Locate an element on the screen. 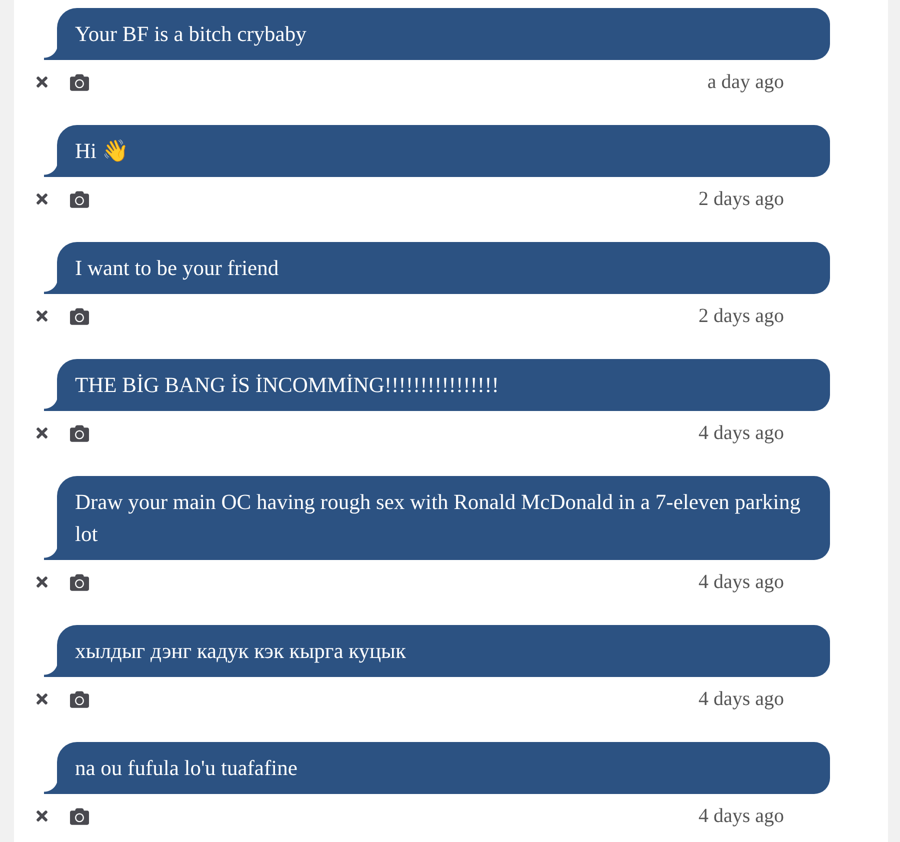 The image size is (900, 842). message-bubble: Draw your main OC having rough sex with Ronald McDonald in a 7-eleven parking lot is located at coordinates (437, 518).